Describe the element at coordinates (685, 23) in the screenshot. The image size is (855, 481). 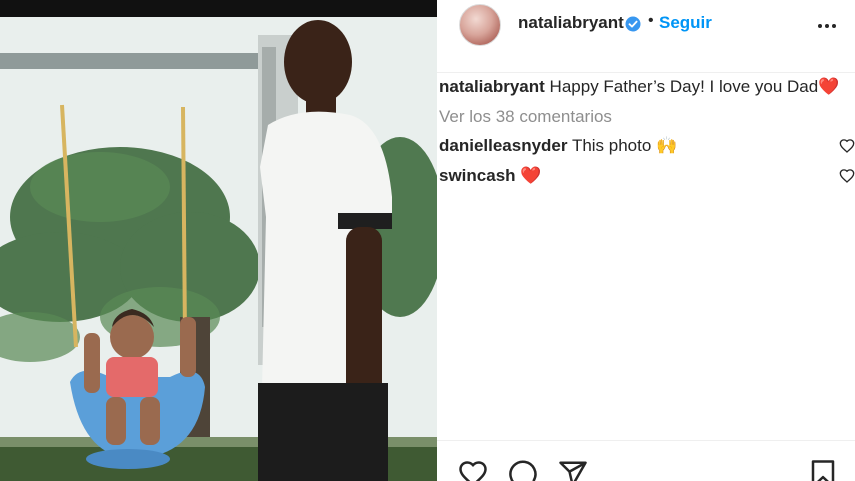
I see `follow-button: Seguir` at that location.